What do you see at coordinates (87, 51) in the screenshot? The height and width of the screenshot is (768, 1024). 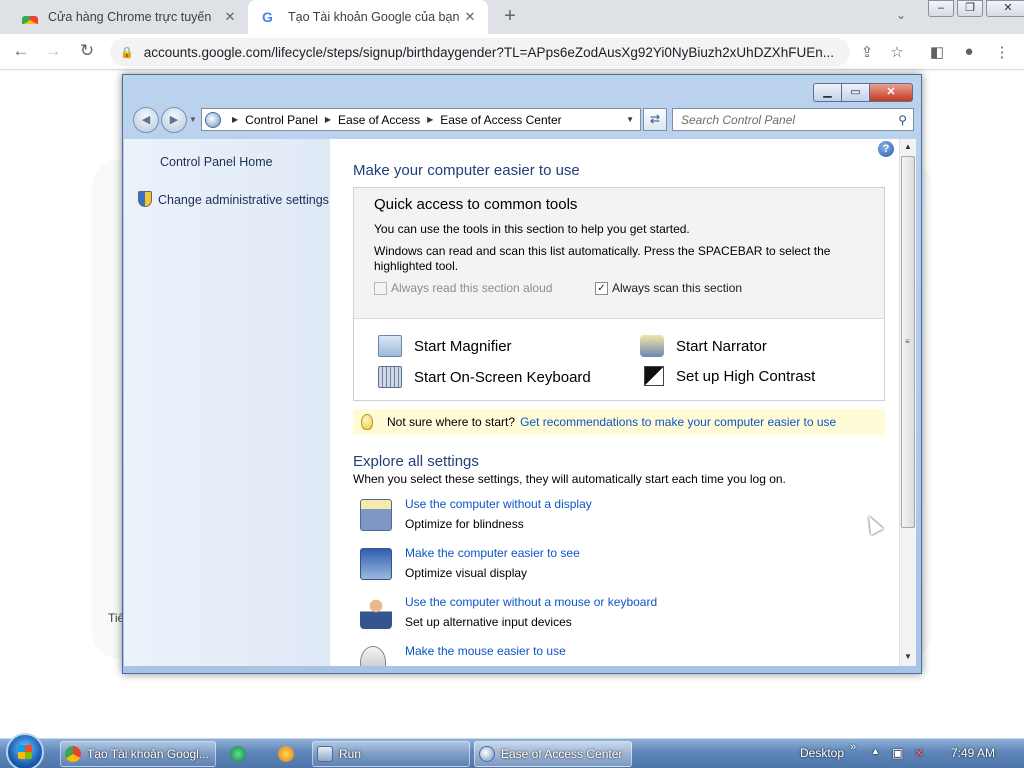 I see `reload-icon: ↻` at bounding box center [87, 51].